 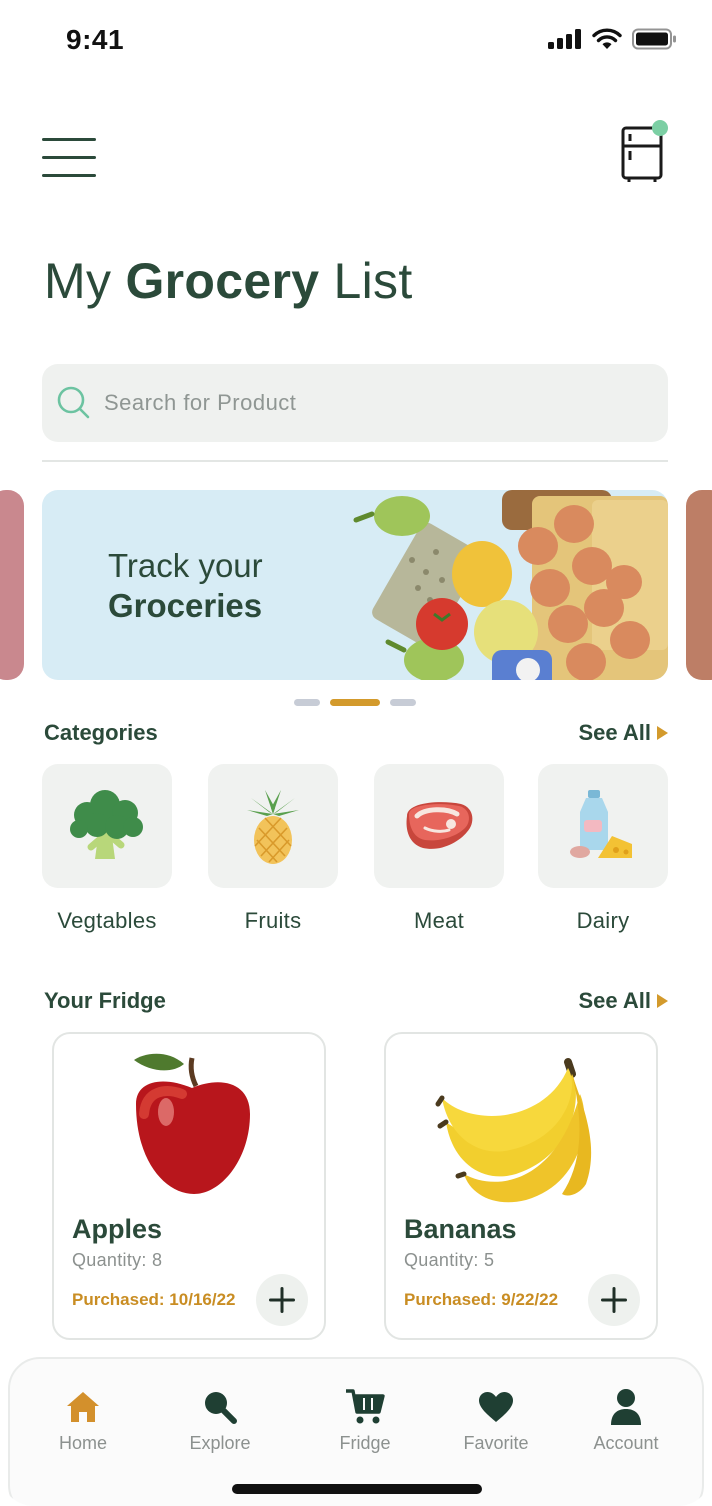 I want to click on promo-banner: Track your Groceries, so click(x=355, y=585).